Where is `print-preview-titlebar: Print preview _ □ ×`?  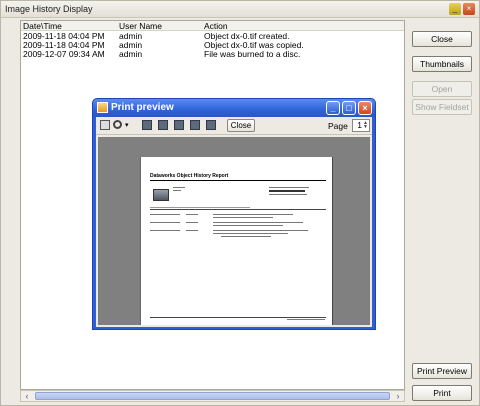 print-preview-titlebar: Print preview _ □ × is located at coordinates (234, 108).